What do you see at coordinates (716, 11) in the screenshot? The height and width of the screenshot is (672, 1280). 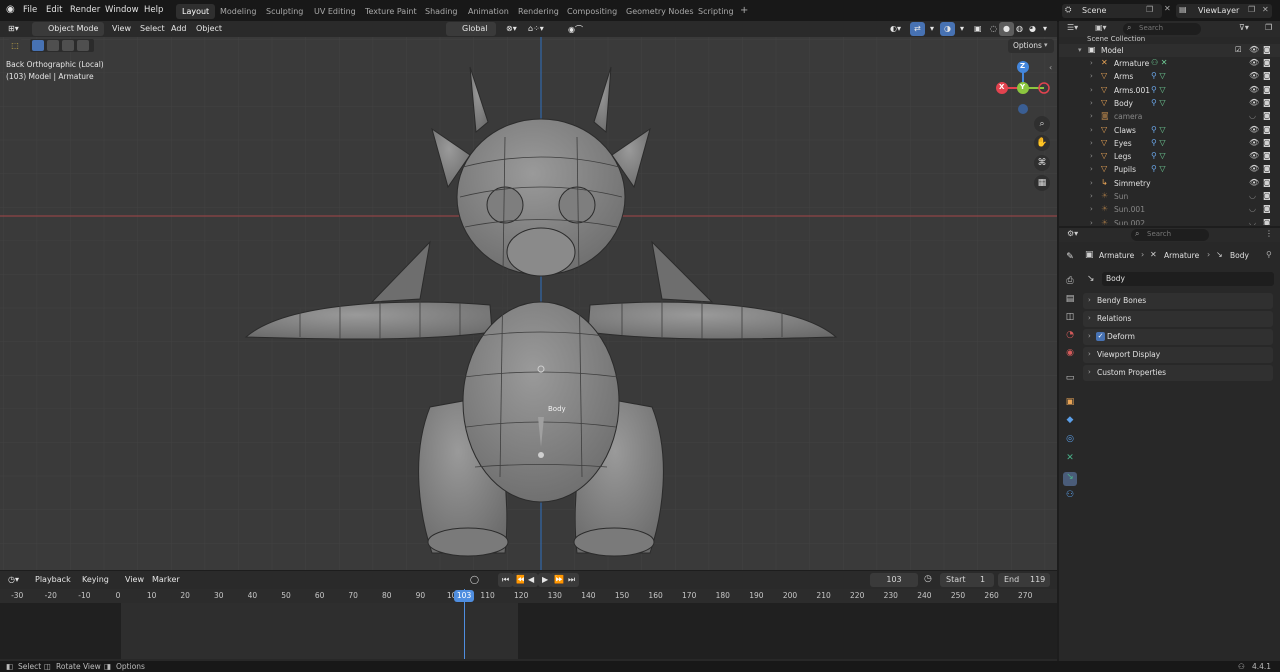 I see `tab-scripting: Scripting` at bounding box center [716, 11].